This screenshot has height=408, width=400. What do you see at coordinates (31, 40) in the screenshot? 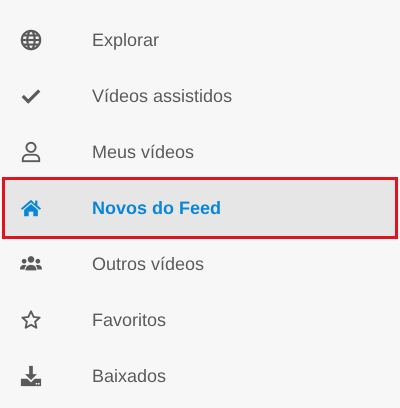
I see `globe-icon` at bounding box center [31, 40].